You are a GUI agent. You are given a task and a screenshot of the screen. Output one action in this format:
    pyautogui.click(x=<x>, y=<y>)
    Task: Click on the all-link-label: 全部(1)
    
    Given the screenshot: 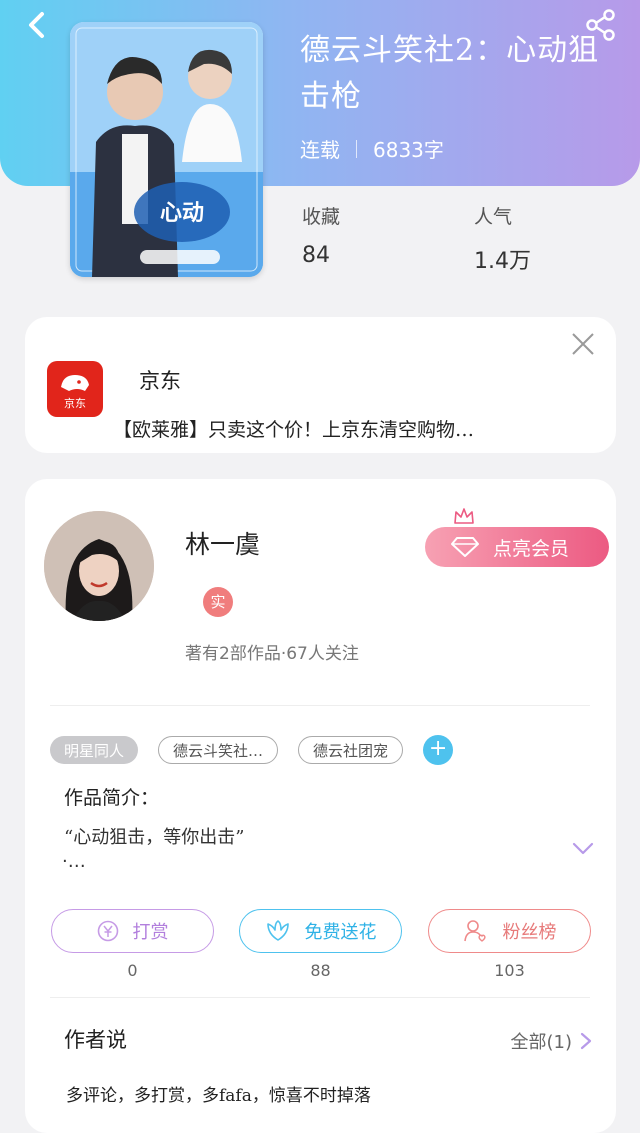 What is the action you would take?
    pyautogui.click(x=541, y=1042)
    